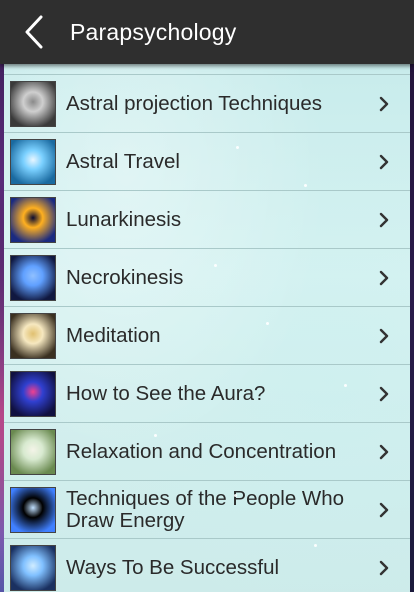 The width and height of the screenshot is (414, 592). Describe the element at coordinates (33, 393) in the screenshot. I see `aura-image` at that location.